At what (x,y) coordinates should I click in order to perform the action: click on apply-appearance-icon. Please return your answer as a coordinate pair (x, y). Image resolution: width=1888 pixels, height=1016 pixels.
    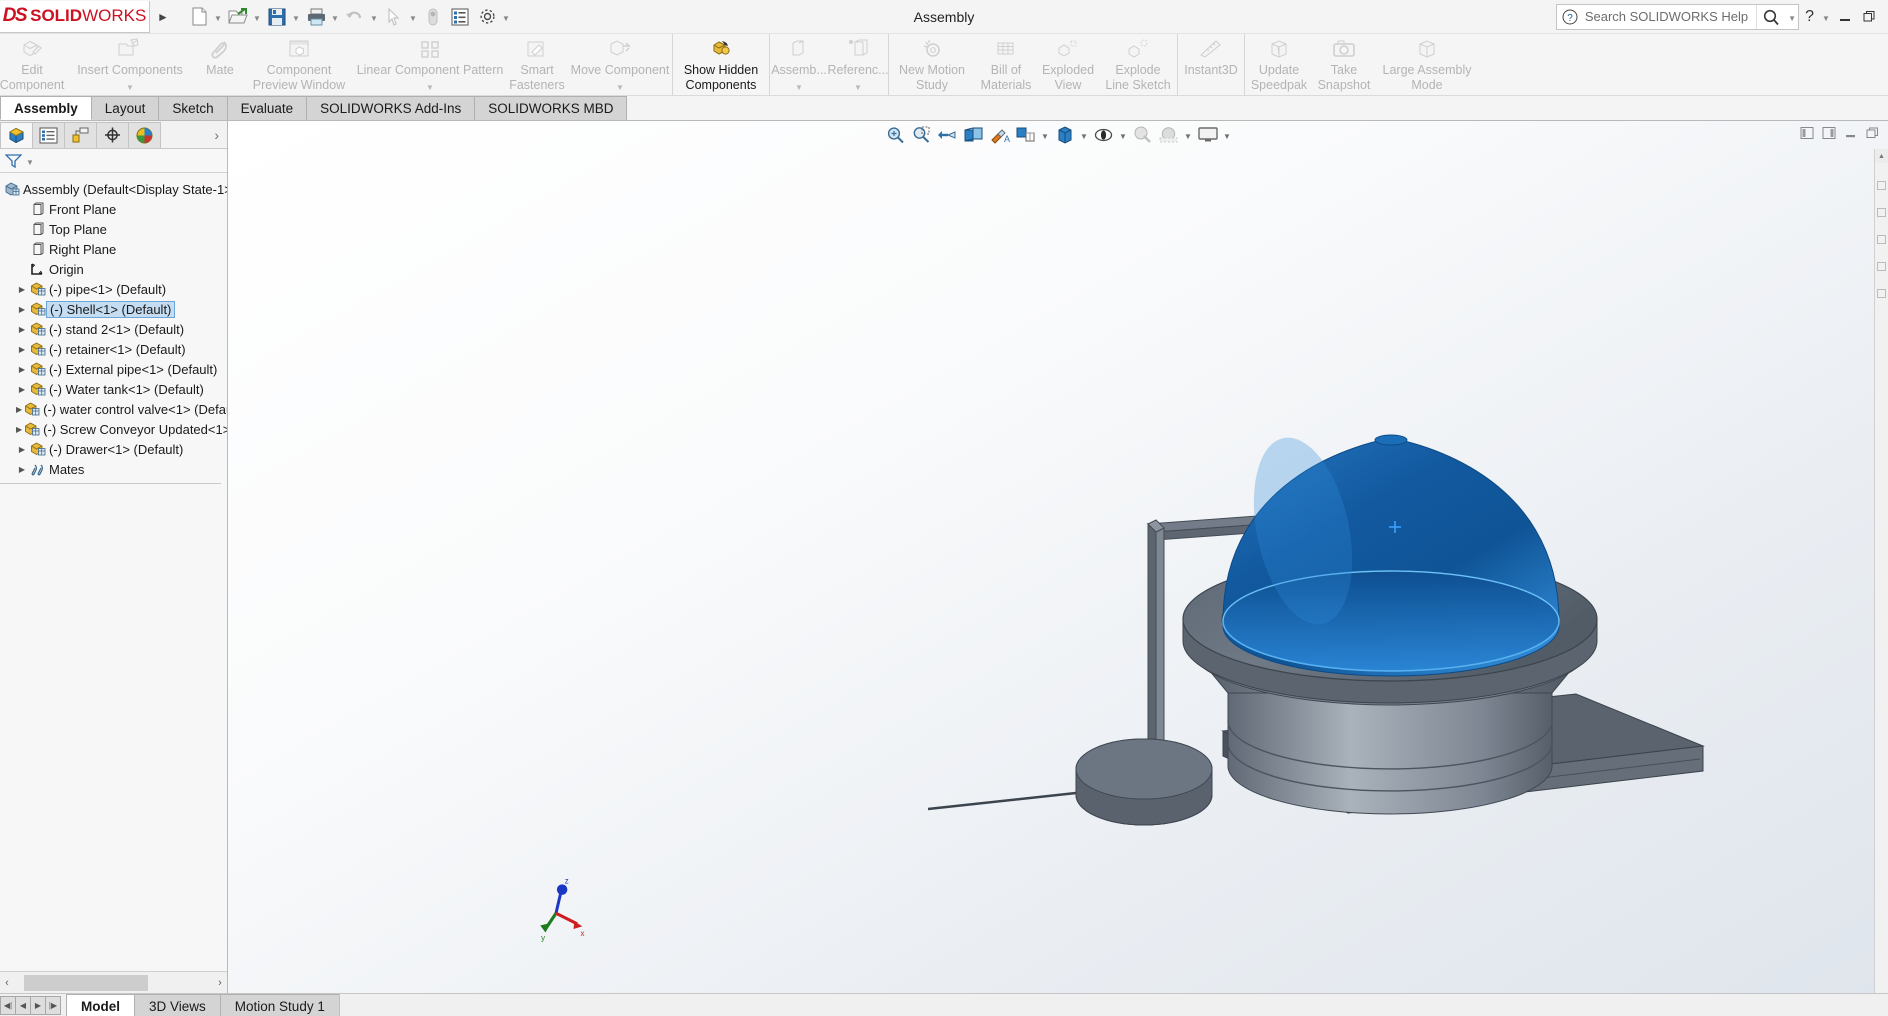
    Looking at the image, I should click on (1143, 135).